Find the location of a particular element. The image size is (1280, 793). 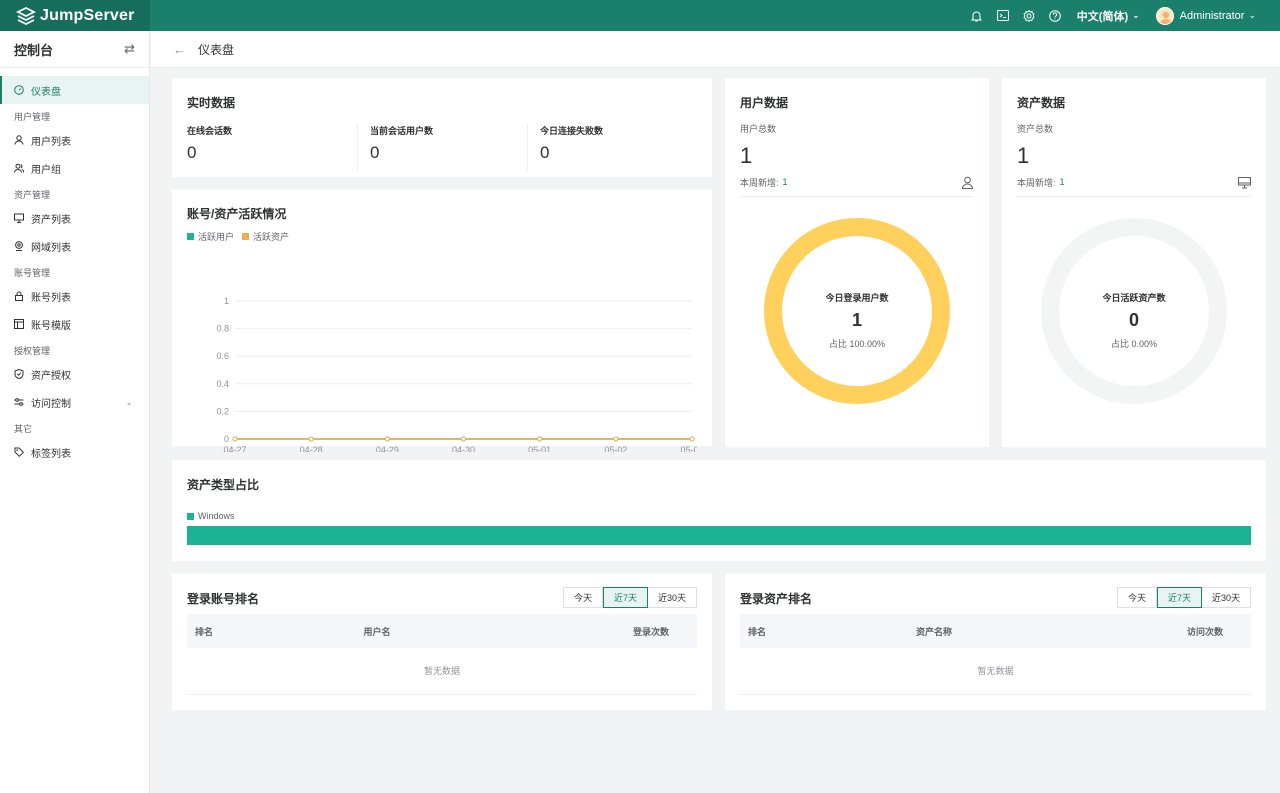

sidebar-item-label: 网域列表 is located at coordinates (51, 248).